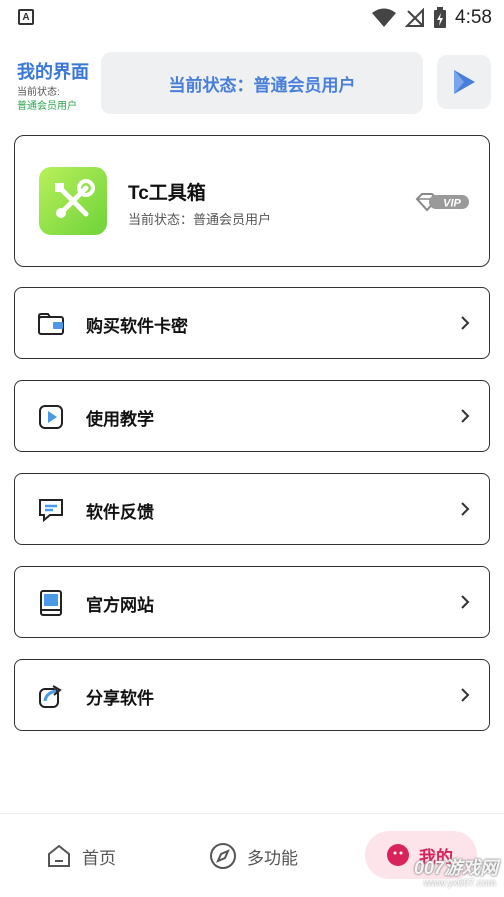 The width and height of the screenshot is (504, 897). What do you see at coordinates (473, 17) in the screenshot?
I see `clock: 4:58` at bounding box center [473, 17].